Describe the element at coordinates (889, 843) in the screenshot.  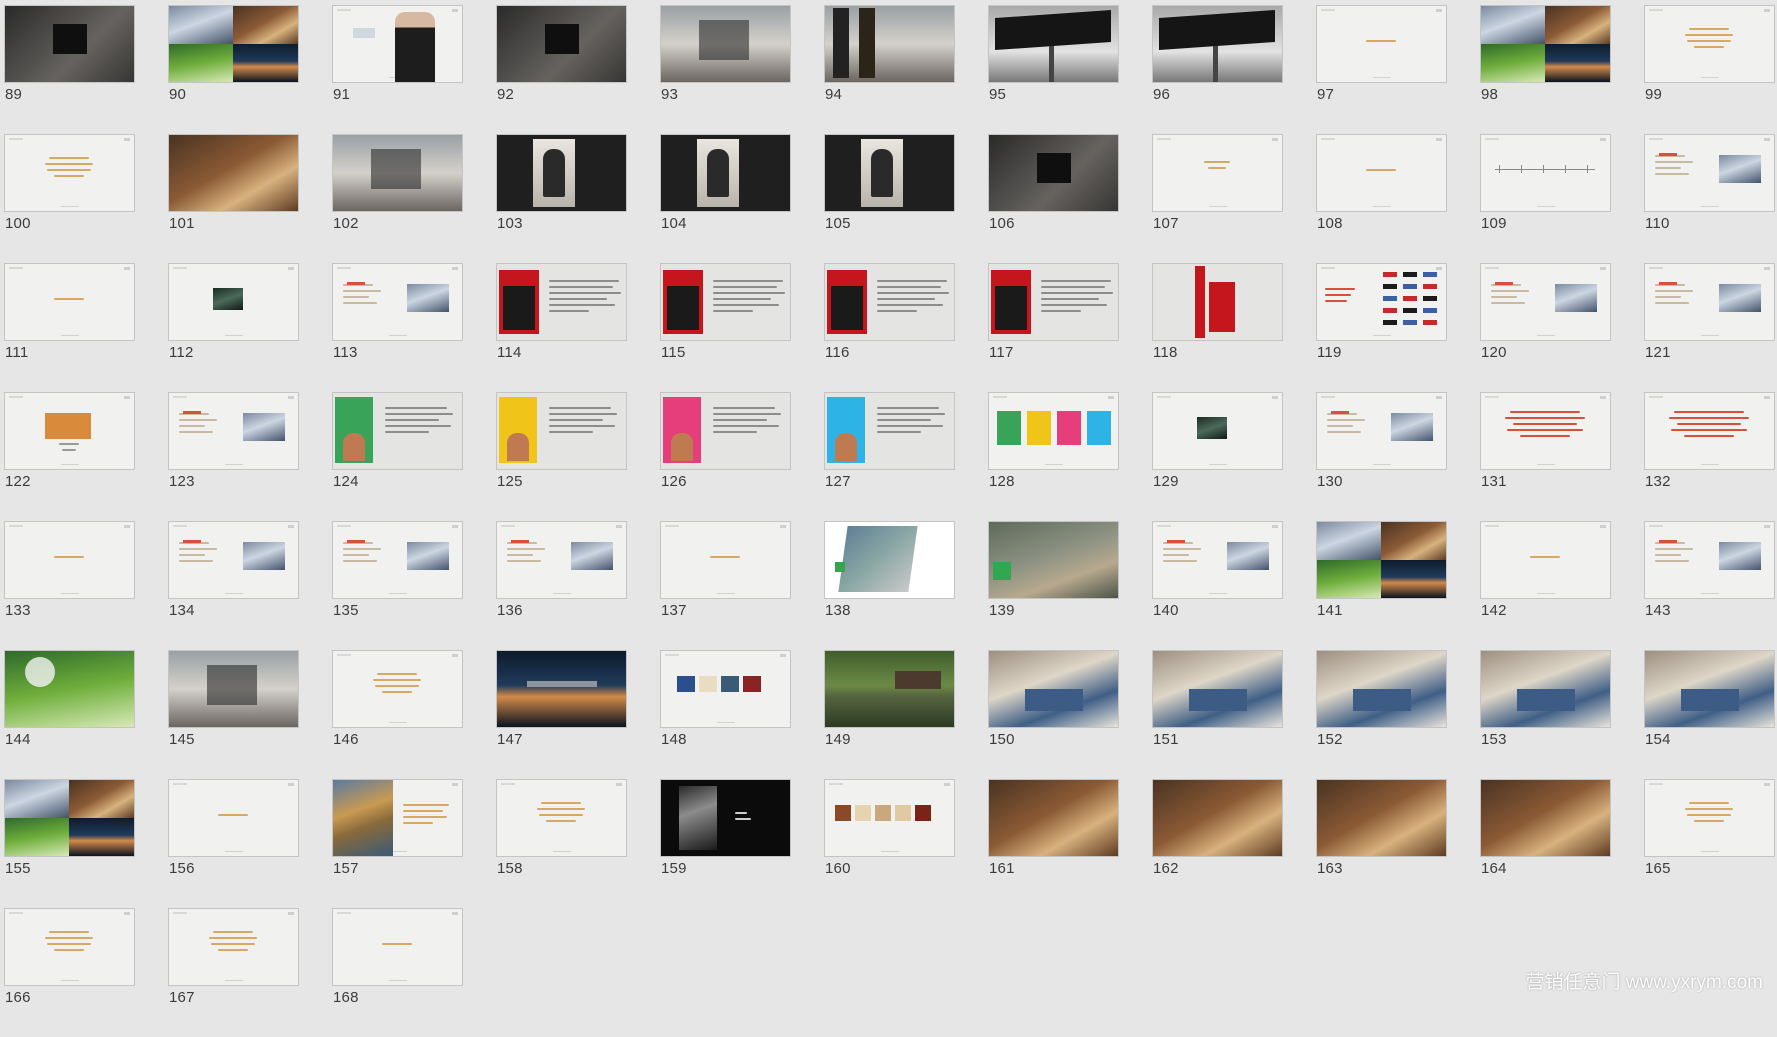
I see `slide-thumbnail: 160` at that location.